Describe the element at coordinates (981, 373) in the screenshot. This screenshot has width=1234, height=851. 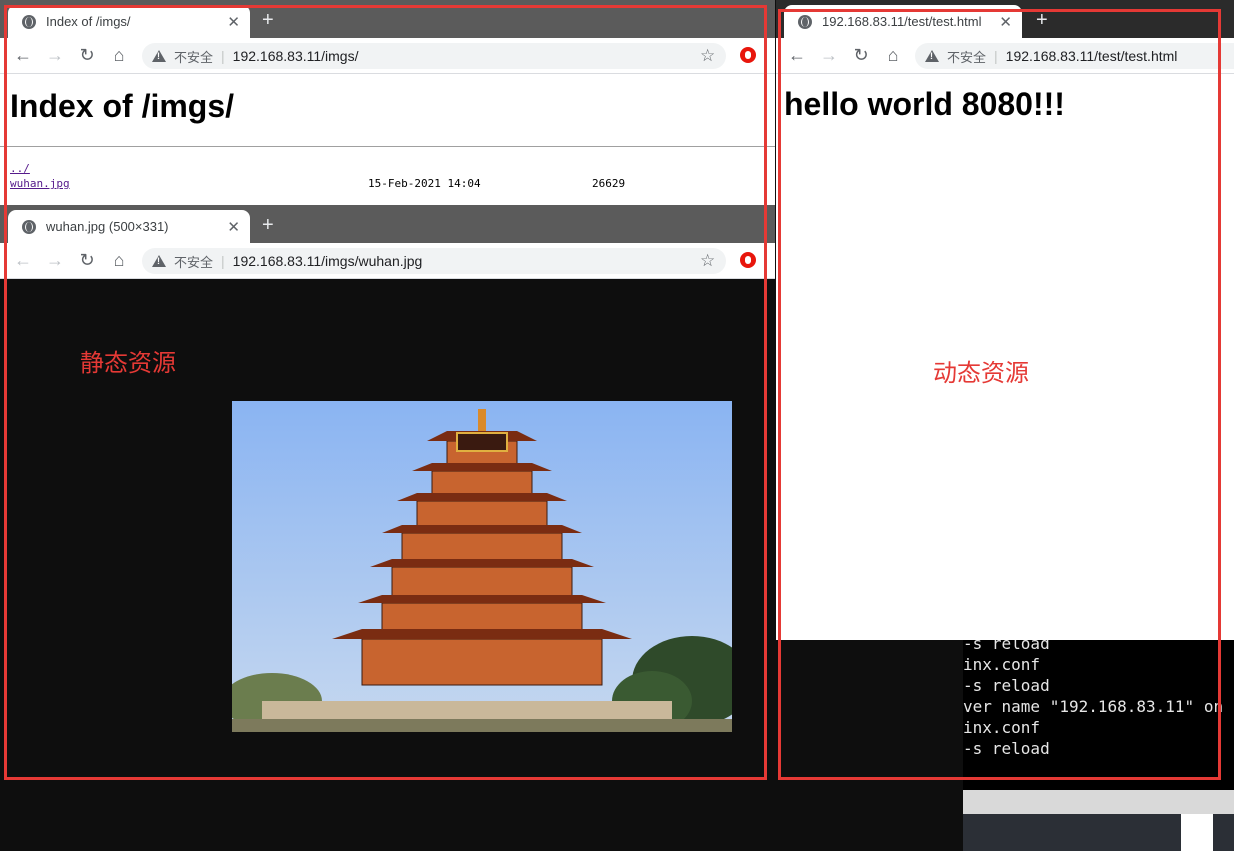
I see `dynamic-resource-label: 动态资源` at that location.